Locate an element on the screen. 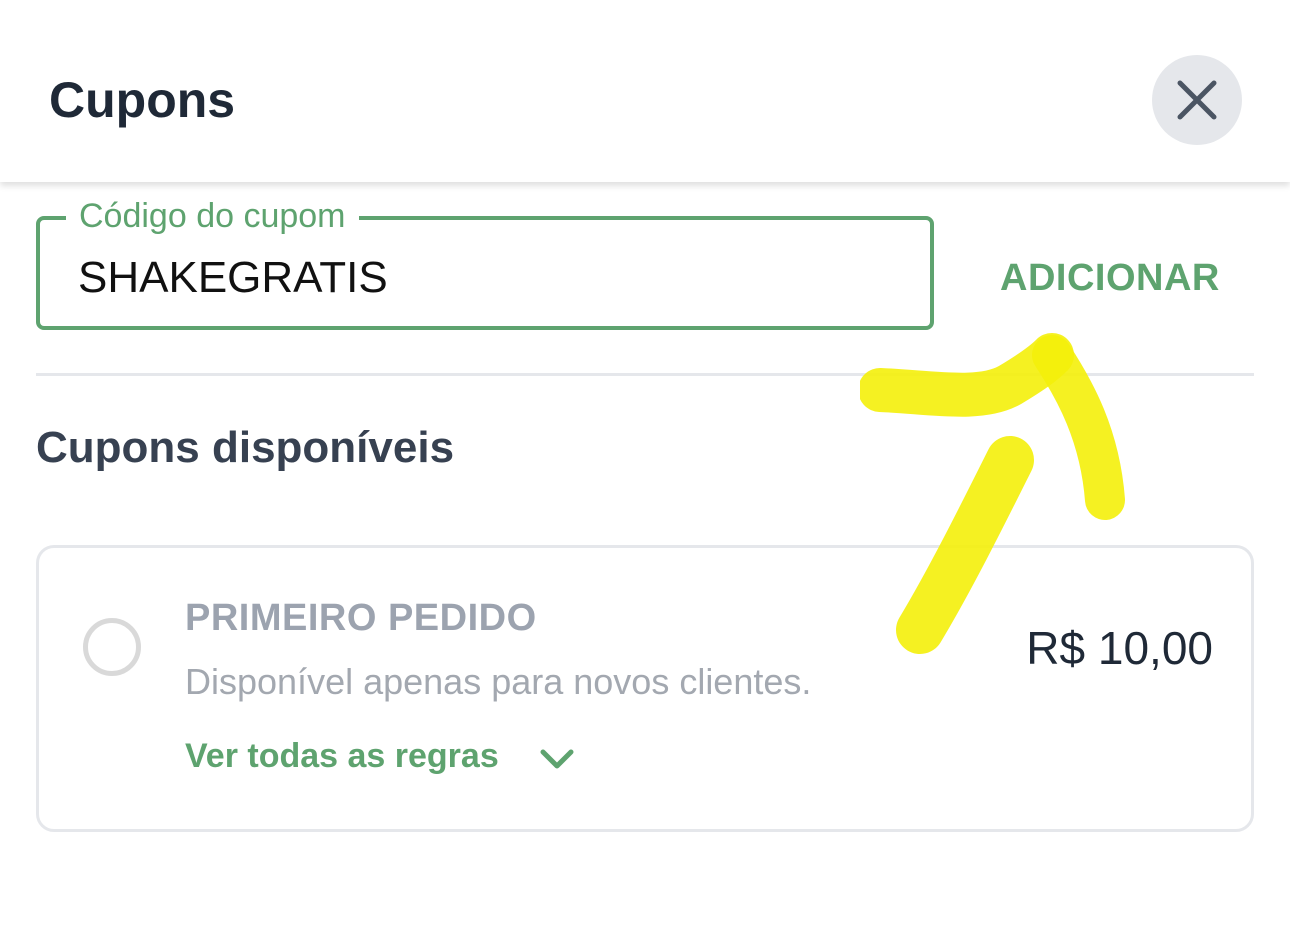 The height and width of the screenshot is (944, 1290). close-button is located at coordinates (1197, 100).